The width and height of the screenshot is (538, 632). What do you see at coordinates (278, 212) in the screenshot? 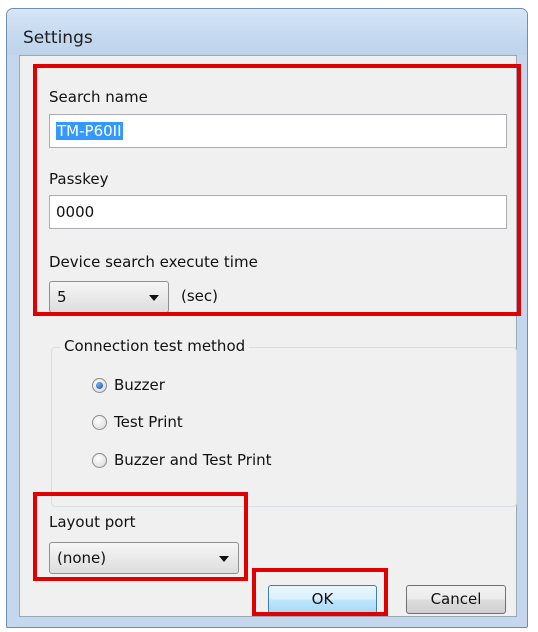
I see `passkey-input: 0000` at bounding box center [278, 212].